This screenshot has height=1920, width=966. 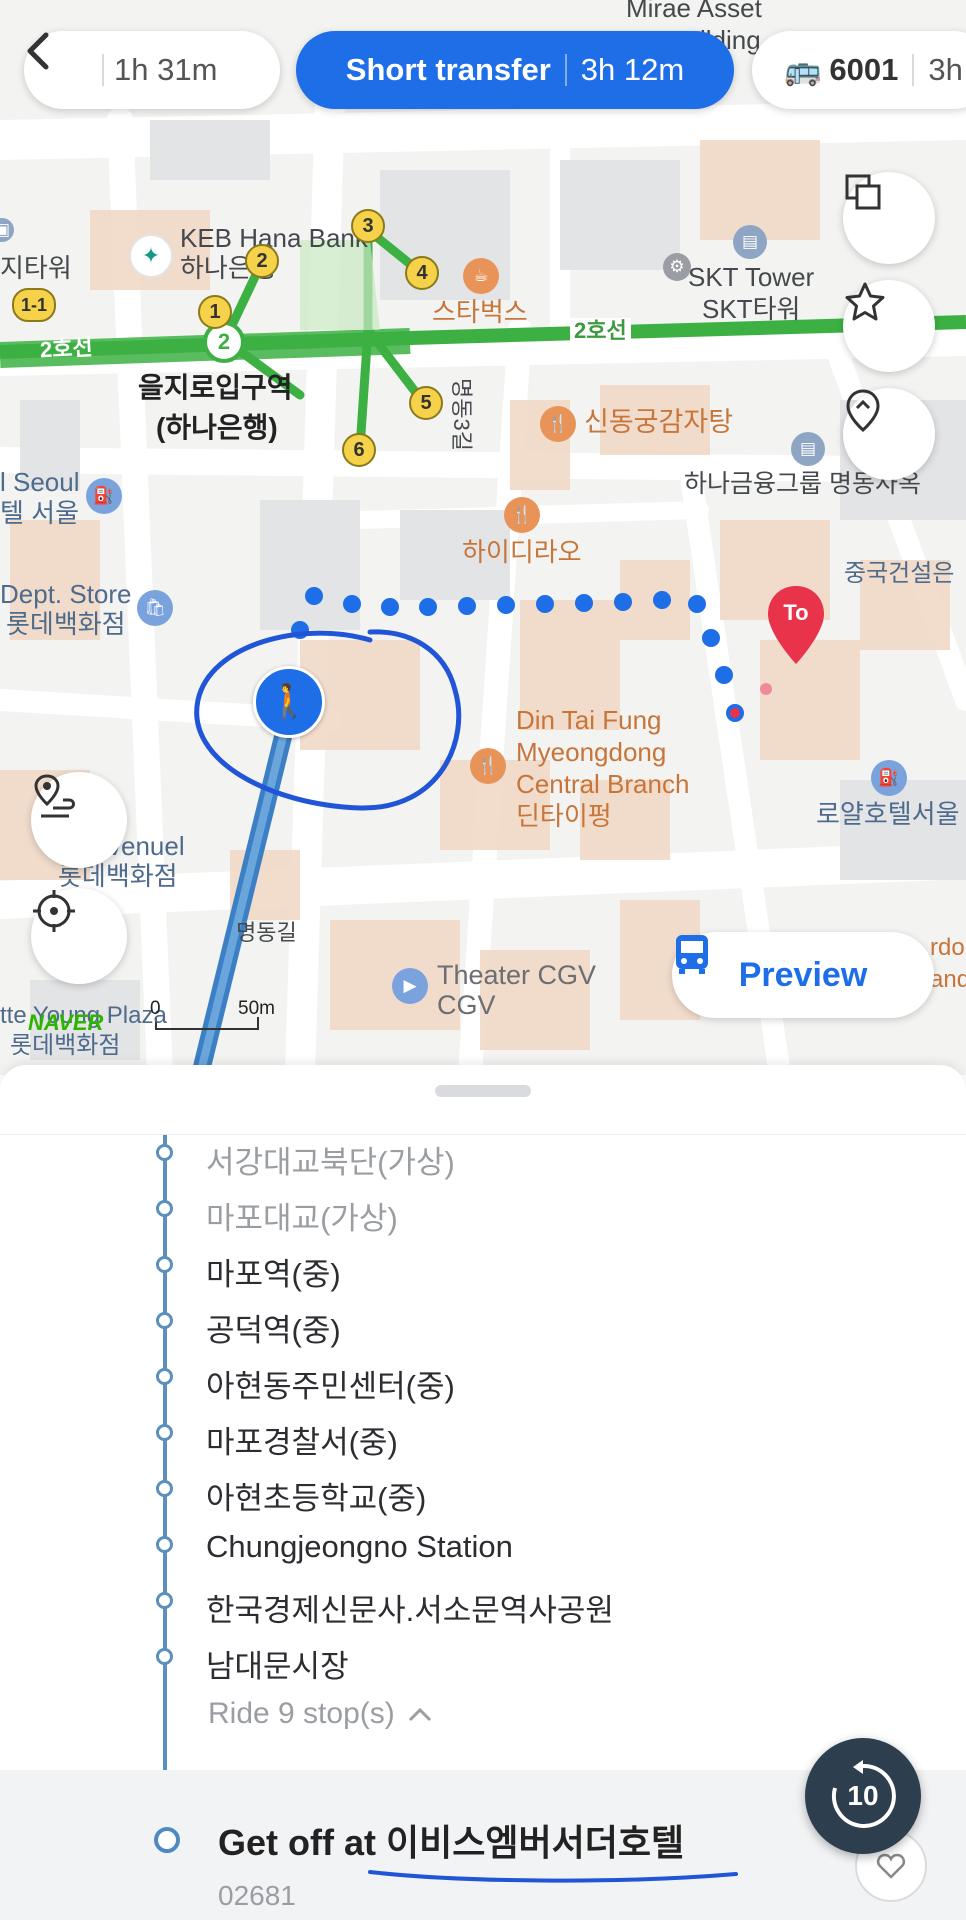 I want to click on exit-number: 1, so click(x=215, y=312).